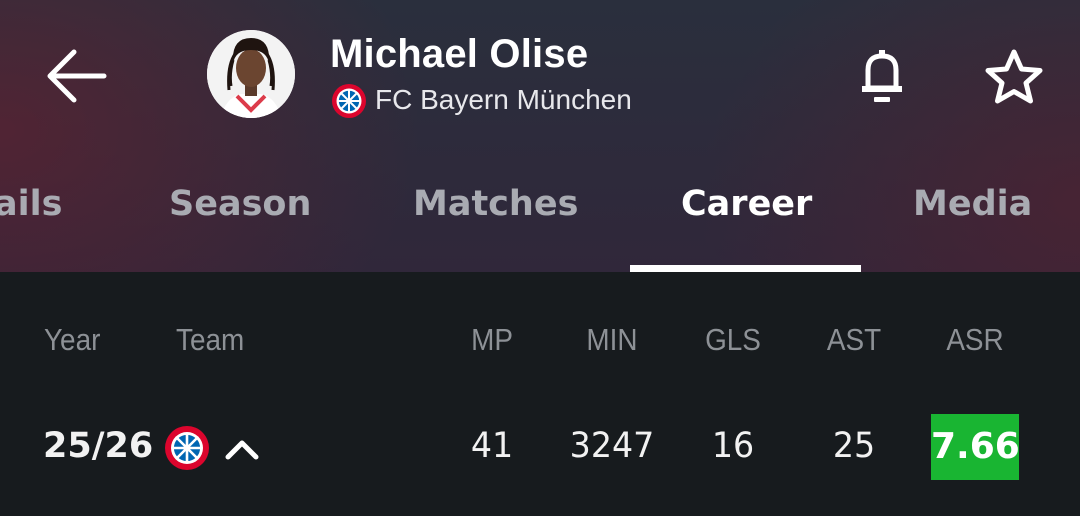  Describe the element at coordinates (972, 204) in the screenshot. I see `tab-media: Media` at that location.